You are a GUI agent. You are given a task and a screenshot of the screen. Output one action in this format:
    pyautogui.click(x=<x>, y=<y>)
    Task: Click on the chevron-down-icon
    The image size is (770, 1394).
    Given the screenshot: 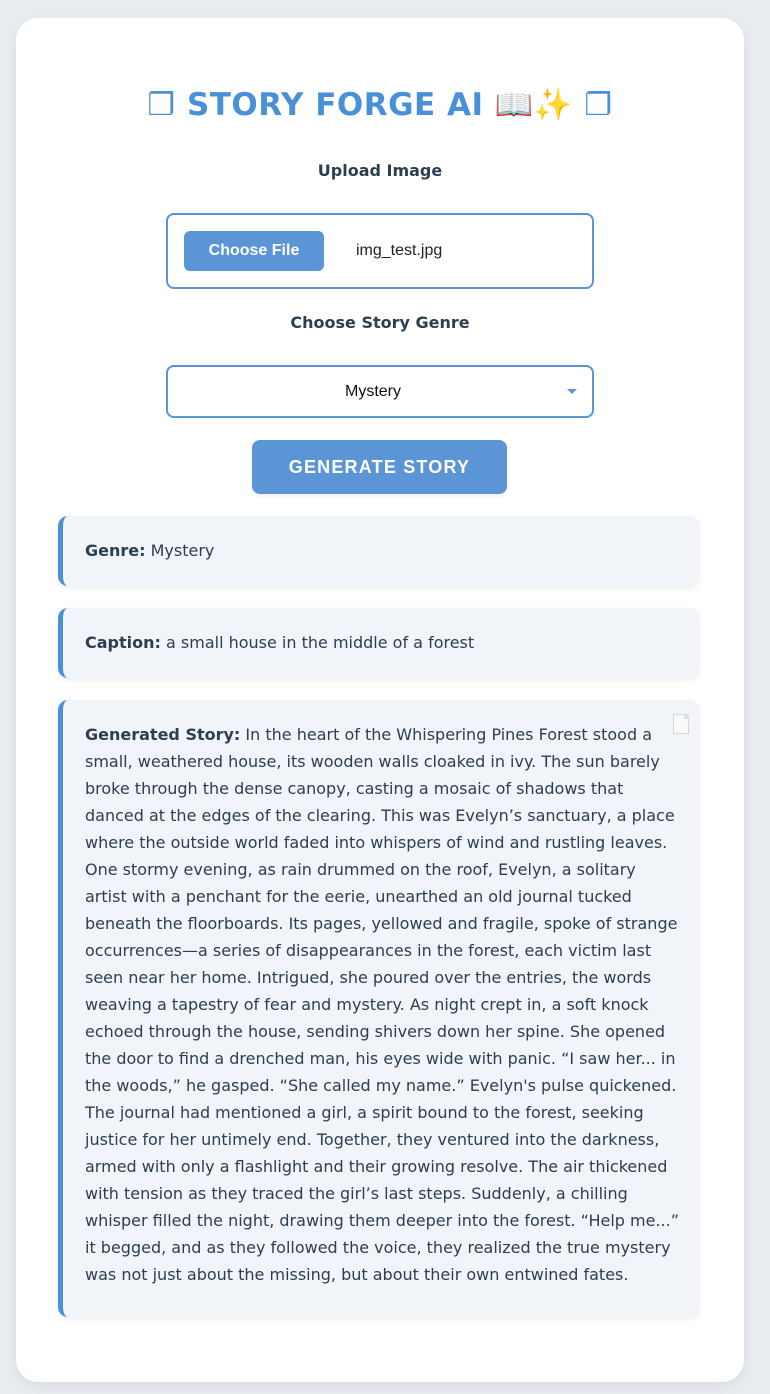 What is the action you would take?
    pyautogui.click(x=572, y=391)
    